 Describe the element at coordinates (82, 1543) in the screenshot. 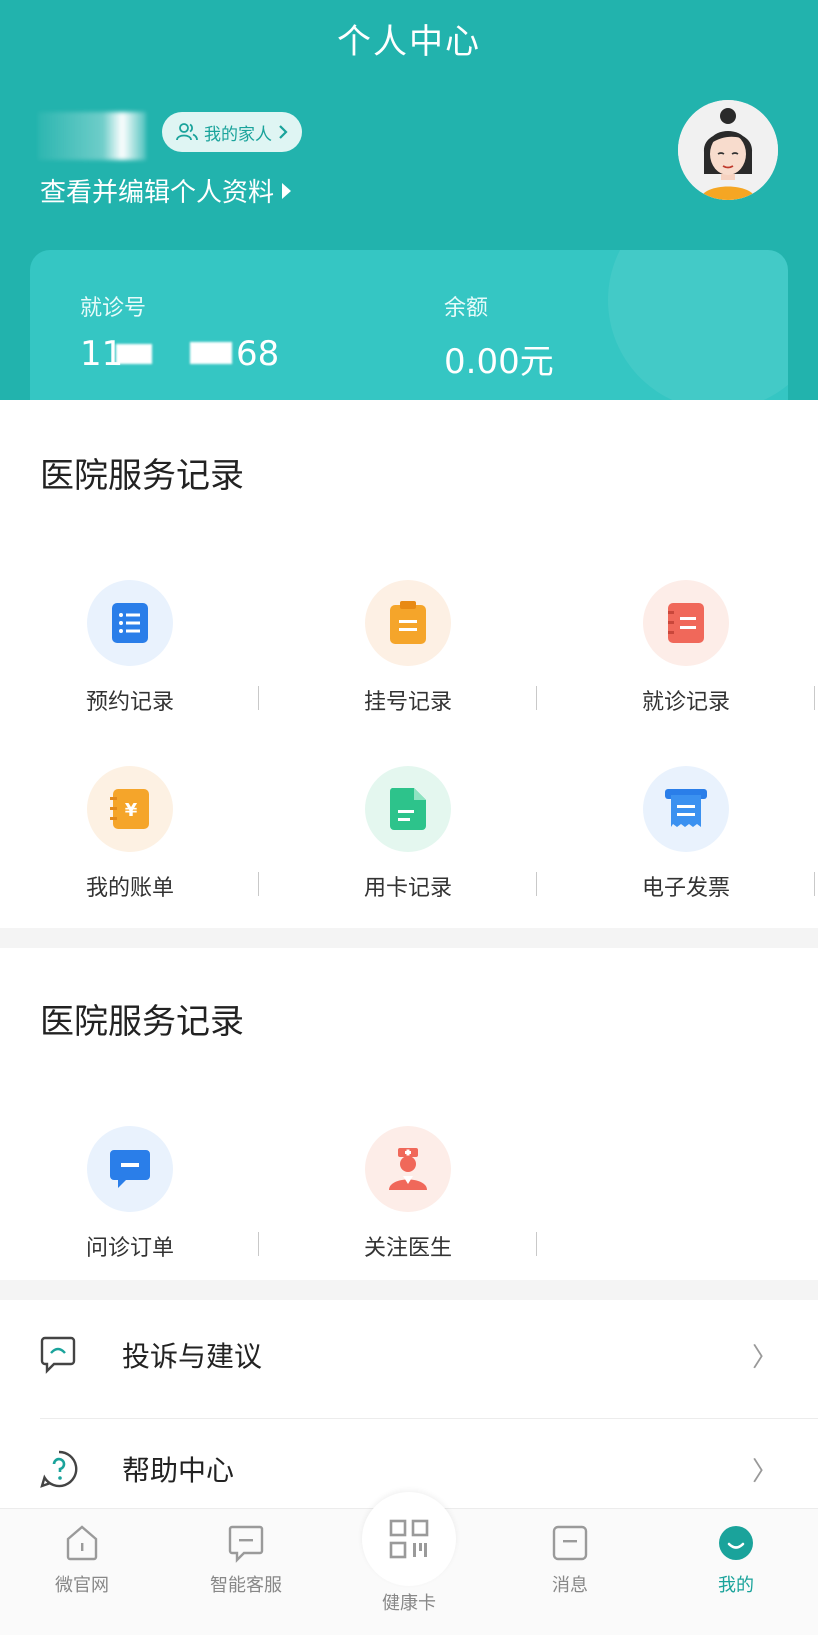

I see `home-icon` at that location.